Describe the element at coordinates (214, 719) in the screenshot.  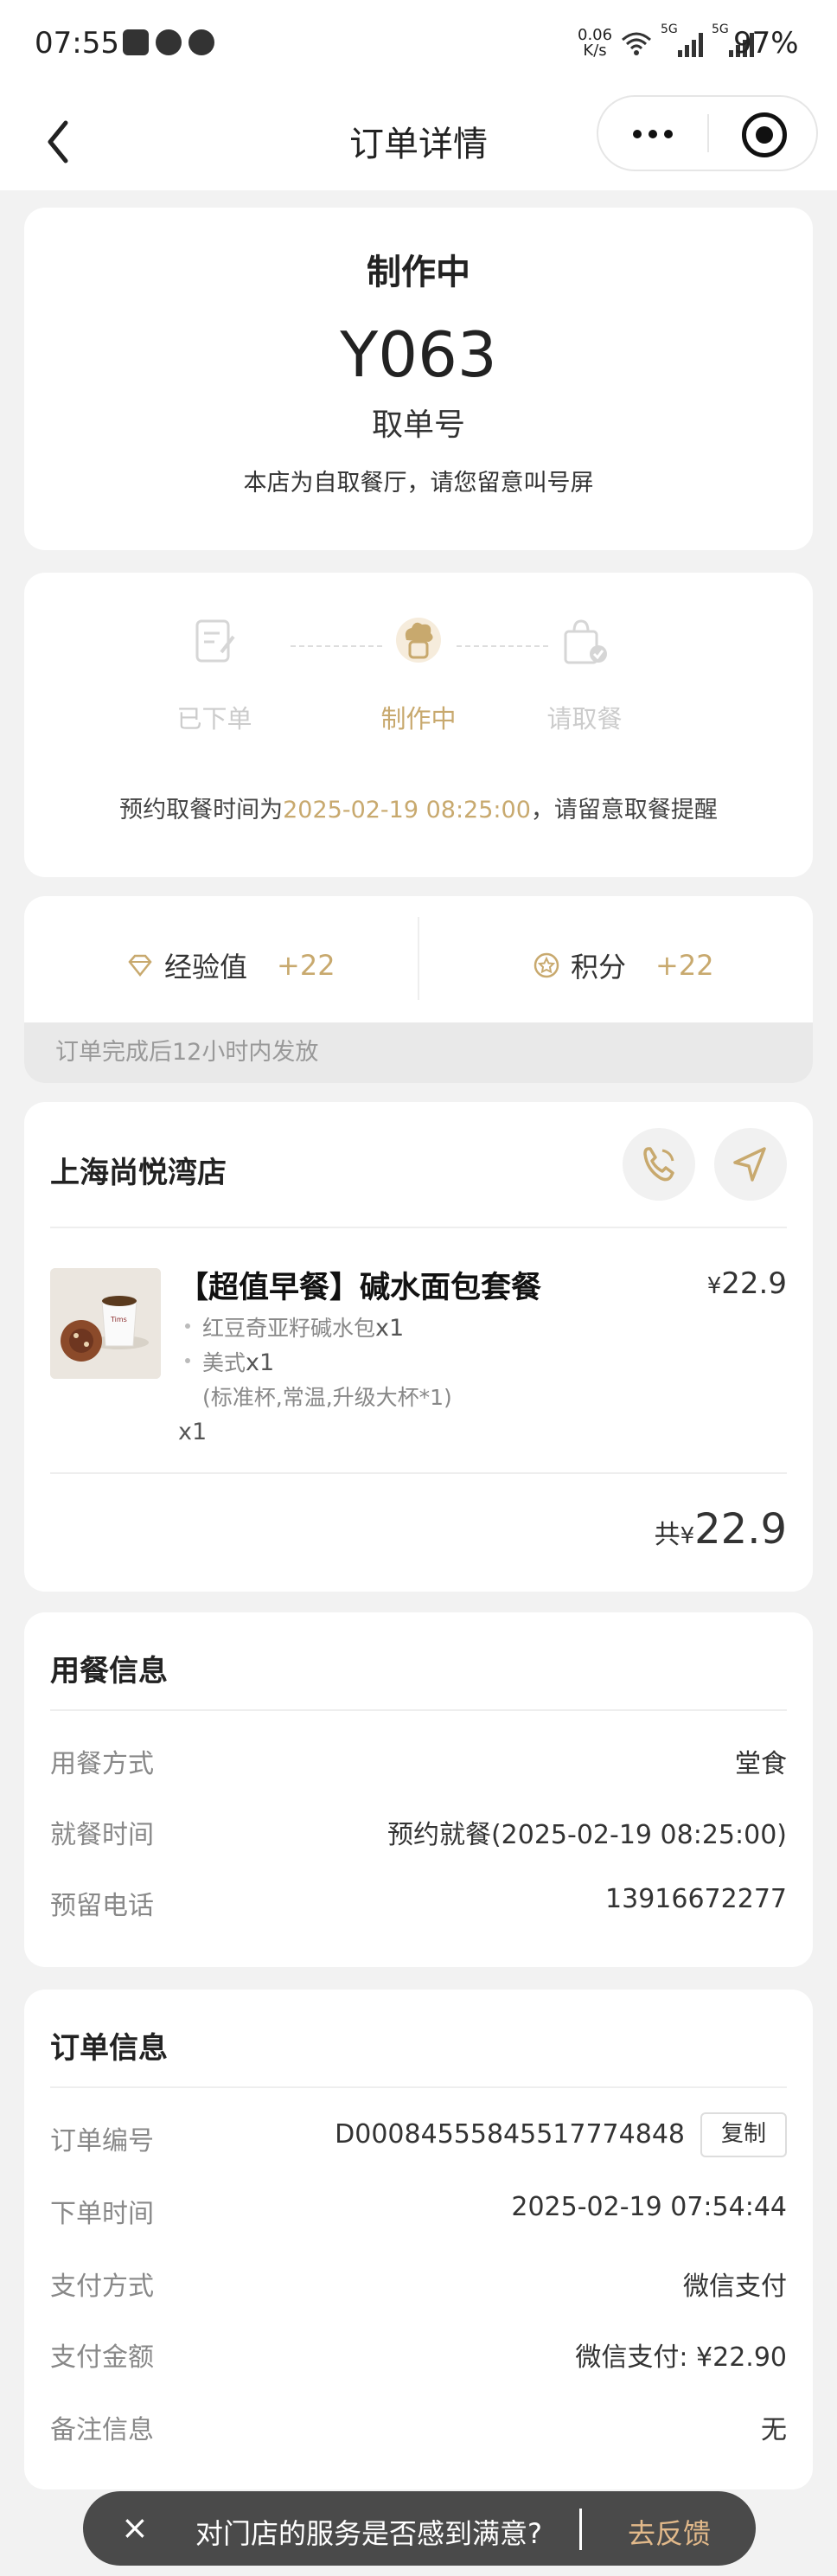
I see `step-label: 已下单` at that location.